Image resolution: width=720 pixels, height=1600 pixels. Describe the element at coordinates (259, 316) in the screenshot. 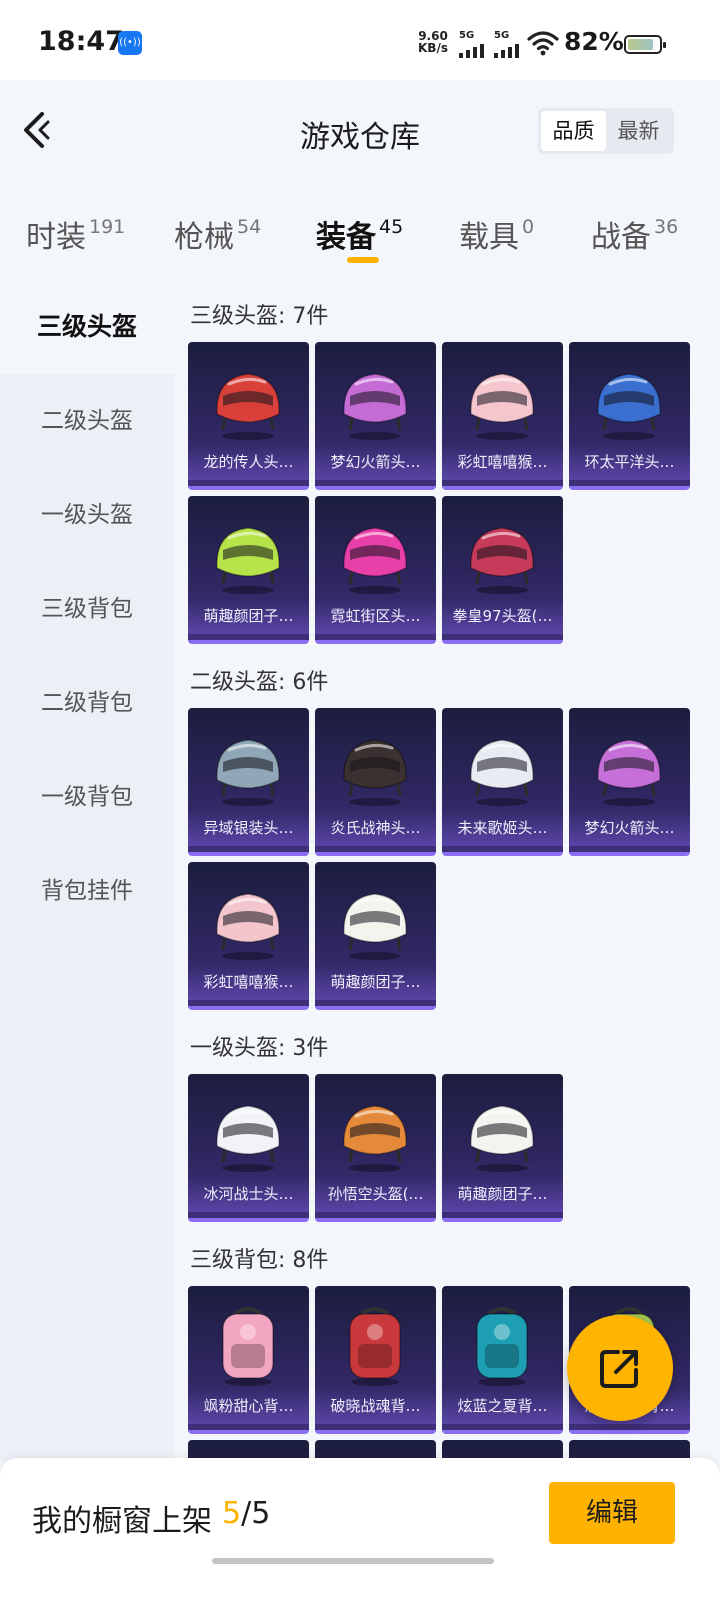

I see `section-title: 三级头盔: 7件` at that location.